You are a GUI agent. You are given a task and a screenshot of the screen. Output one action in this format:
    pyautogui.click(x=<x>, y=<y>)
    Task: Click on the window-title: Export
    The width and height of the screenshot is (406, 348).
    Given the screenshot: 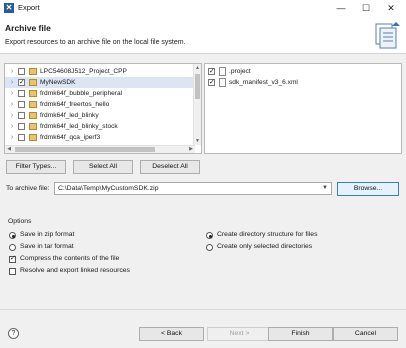 What is the action you would take?
    pyautogui.click(x=29, y=7)
    